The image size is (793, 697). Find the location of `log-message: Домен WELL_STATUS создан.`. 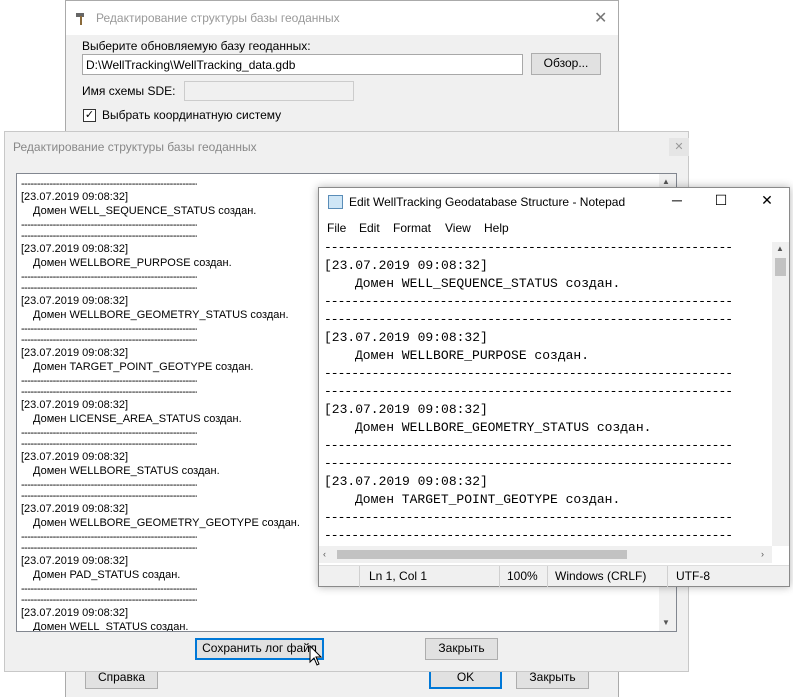

log-message: Домен WELL_STATUS создан. is located at coordinates (111, 626).